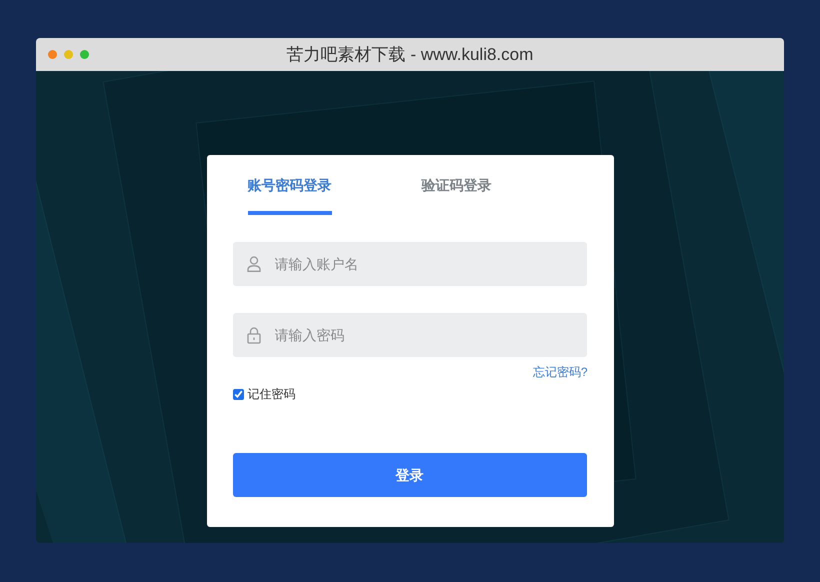 The height and width of the screenshot is (582, 820). I want to click on login-tab: 验证码登录, so click(457, 195).